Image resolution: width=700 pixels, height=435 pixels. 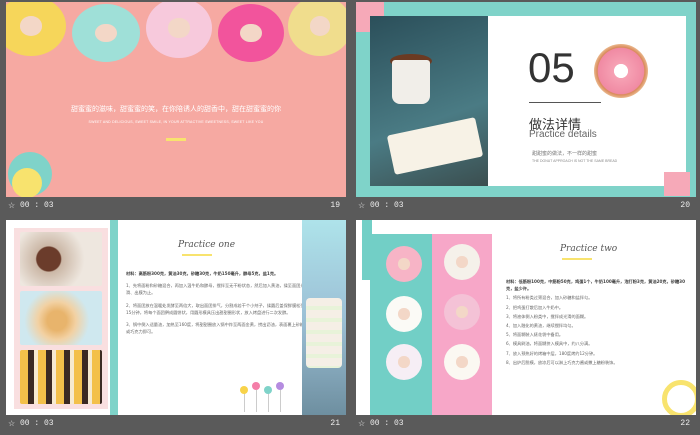 I want to click on slide-caption: ☆ 00 : 03 19, so click(x=176, y=207).